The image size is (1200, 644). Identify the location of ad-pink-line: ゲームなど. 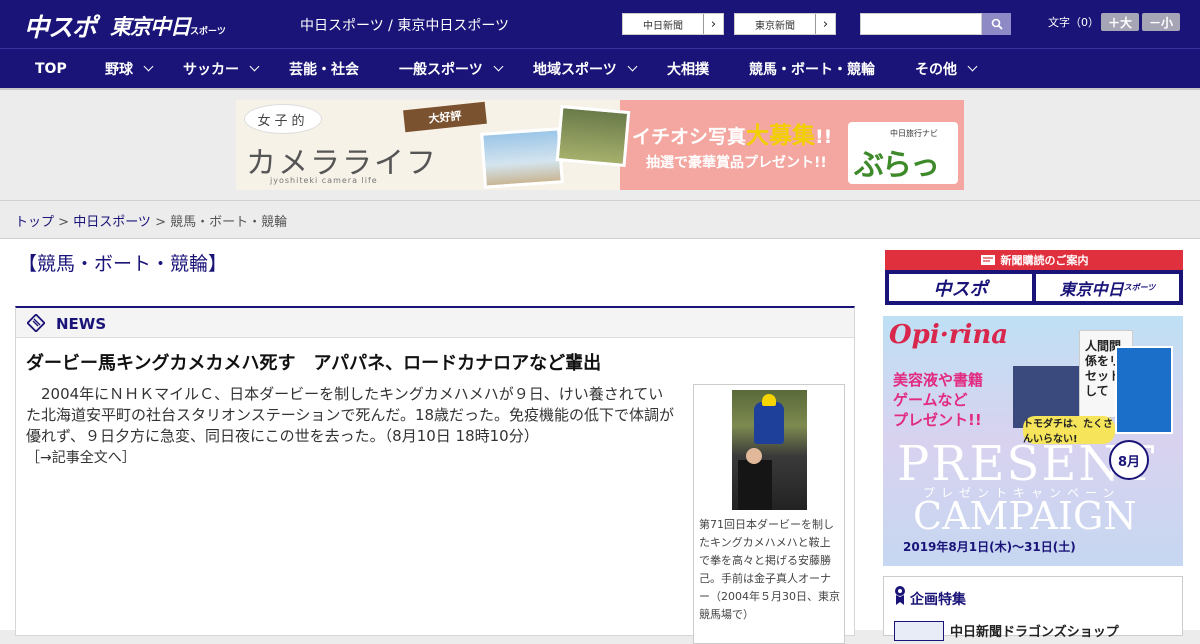
(930, 400).